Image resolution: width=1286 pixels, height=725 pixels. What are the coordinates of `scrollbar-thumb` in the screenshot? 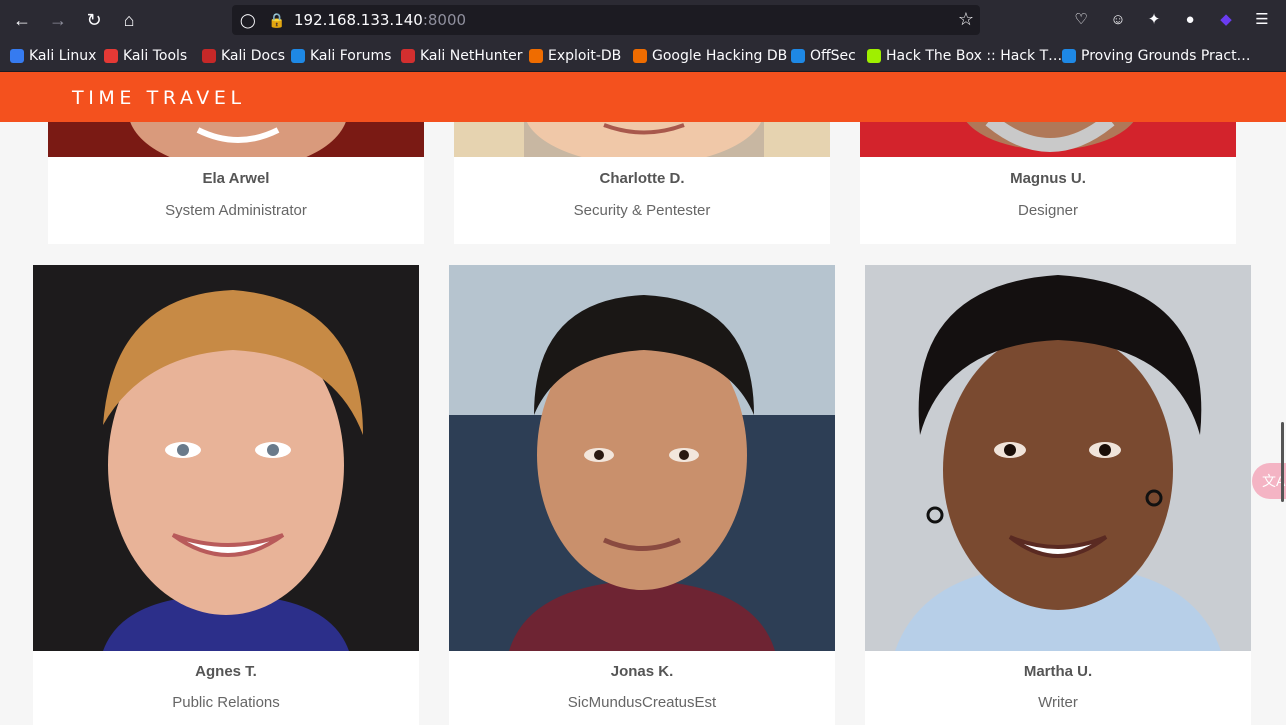 It's located at (1282, 462).